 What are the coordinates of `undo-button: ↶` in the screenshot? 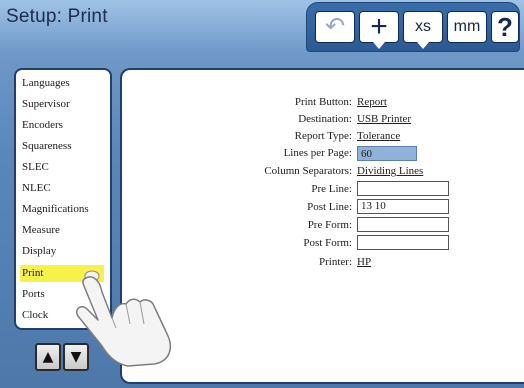 It's located at (335, 27).